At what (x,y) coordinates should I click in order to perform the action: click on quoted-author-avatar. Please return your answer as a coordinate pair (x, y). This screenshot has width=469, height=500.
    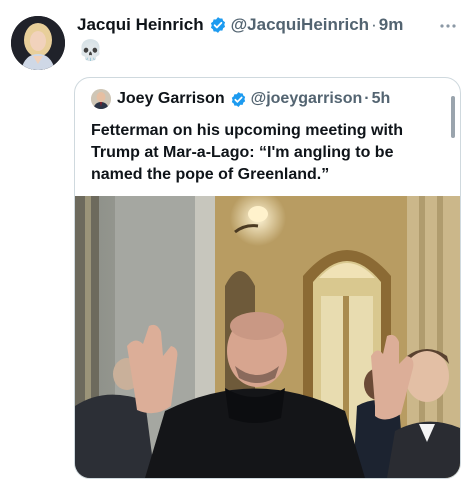
    Looking at the image, I should click on (101, 99).